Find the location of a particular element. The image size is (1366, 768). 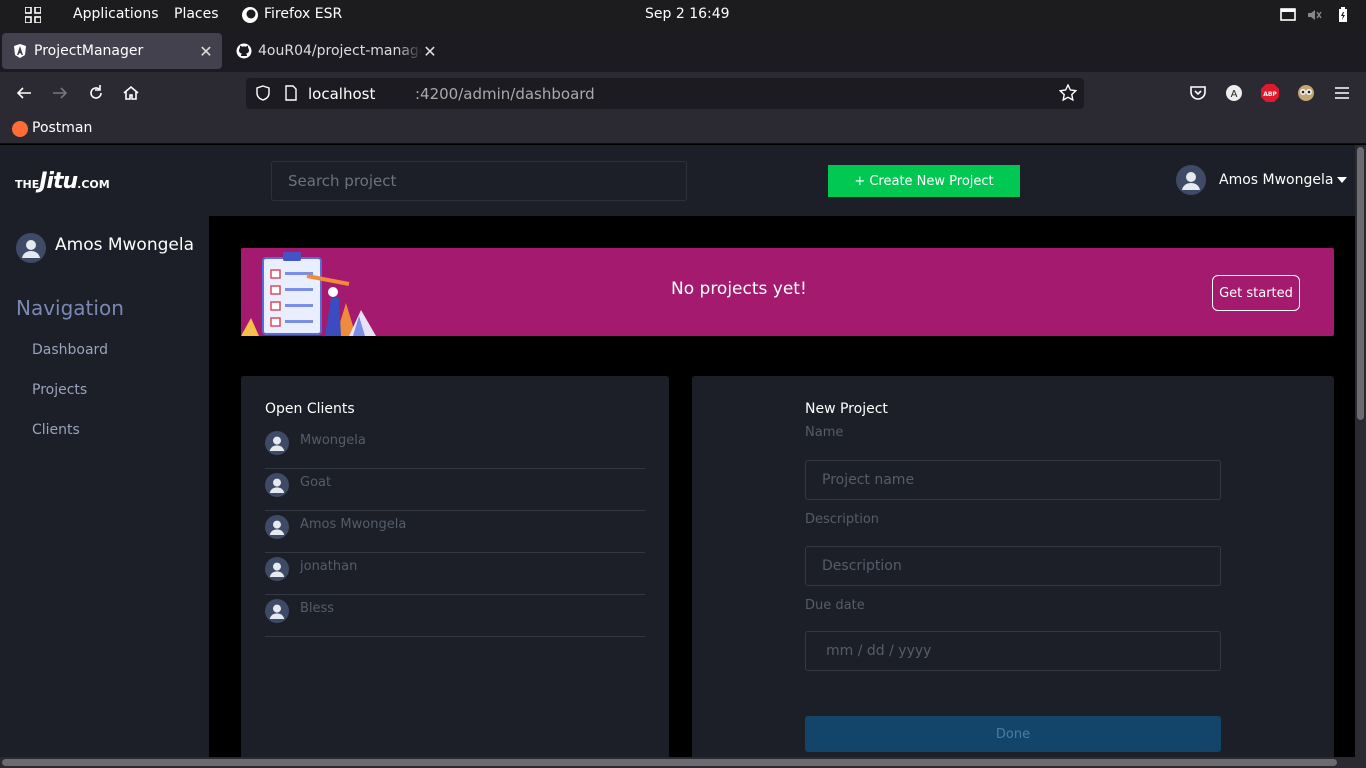

user-menu: Amos Mwongela is located at coordinates (1262, 180).